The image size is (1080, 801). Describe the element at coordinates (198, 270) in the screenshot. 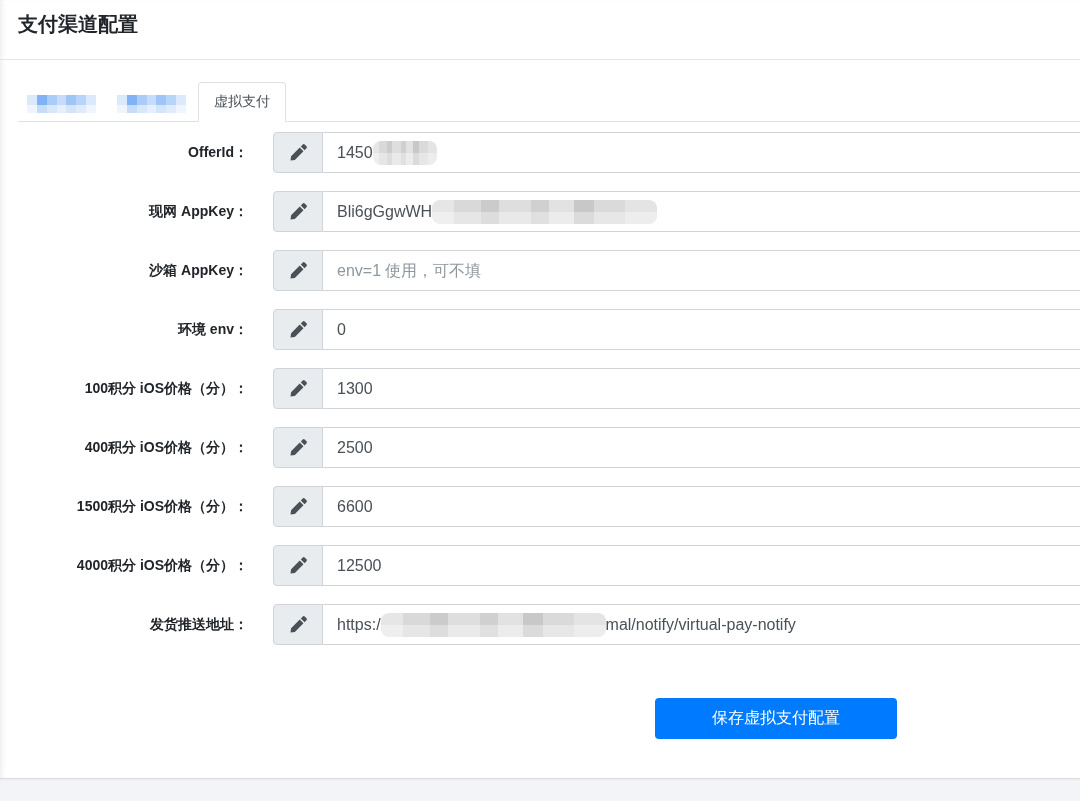

I see `field-label: 沙箱 AppKey：` at that location.